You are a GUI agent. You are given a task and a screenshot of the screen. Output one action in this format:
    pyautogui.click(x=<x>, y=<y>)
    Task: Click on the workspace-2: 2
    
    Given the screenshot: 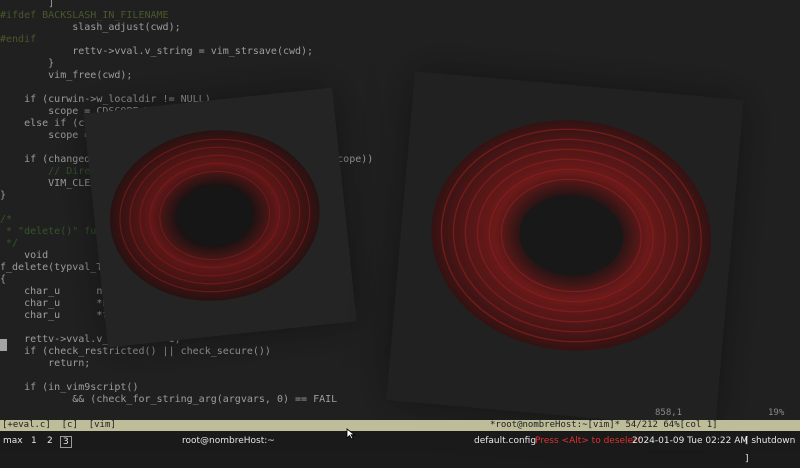 What is the action you would take?
    pyautogui.click(x=50, y=441)
    